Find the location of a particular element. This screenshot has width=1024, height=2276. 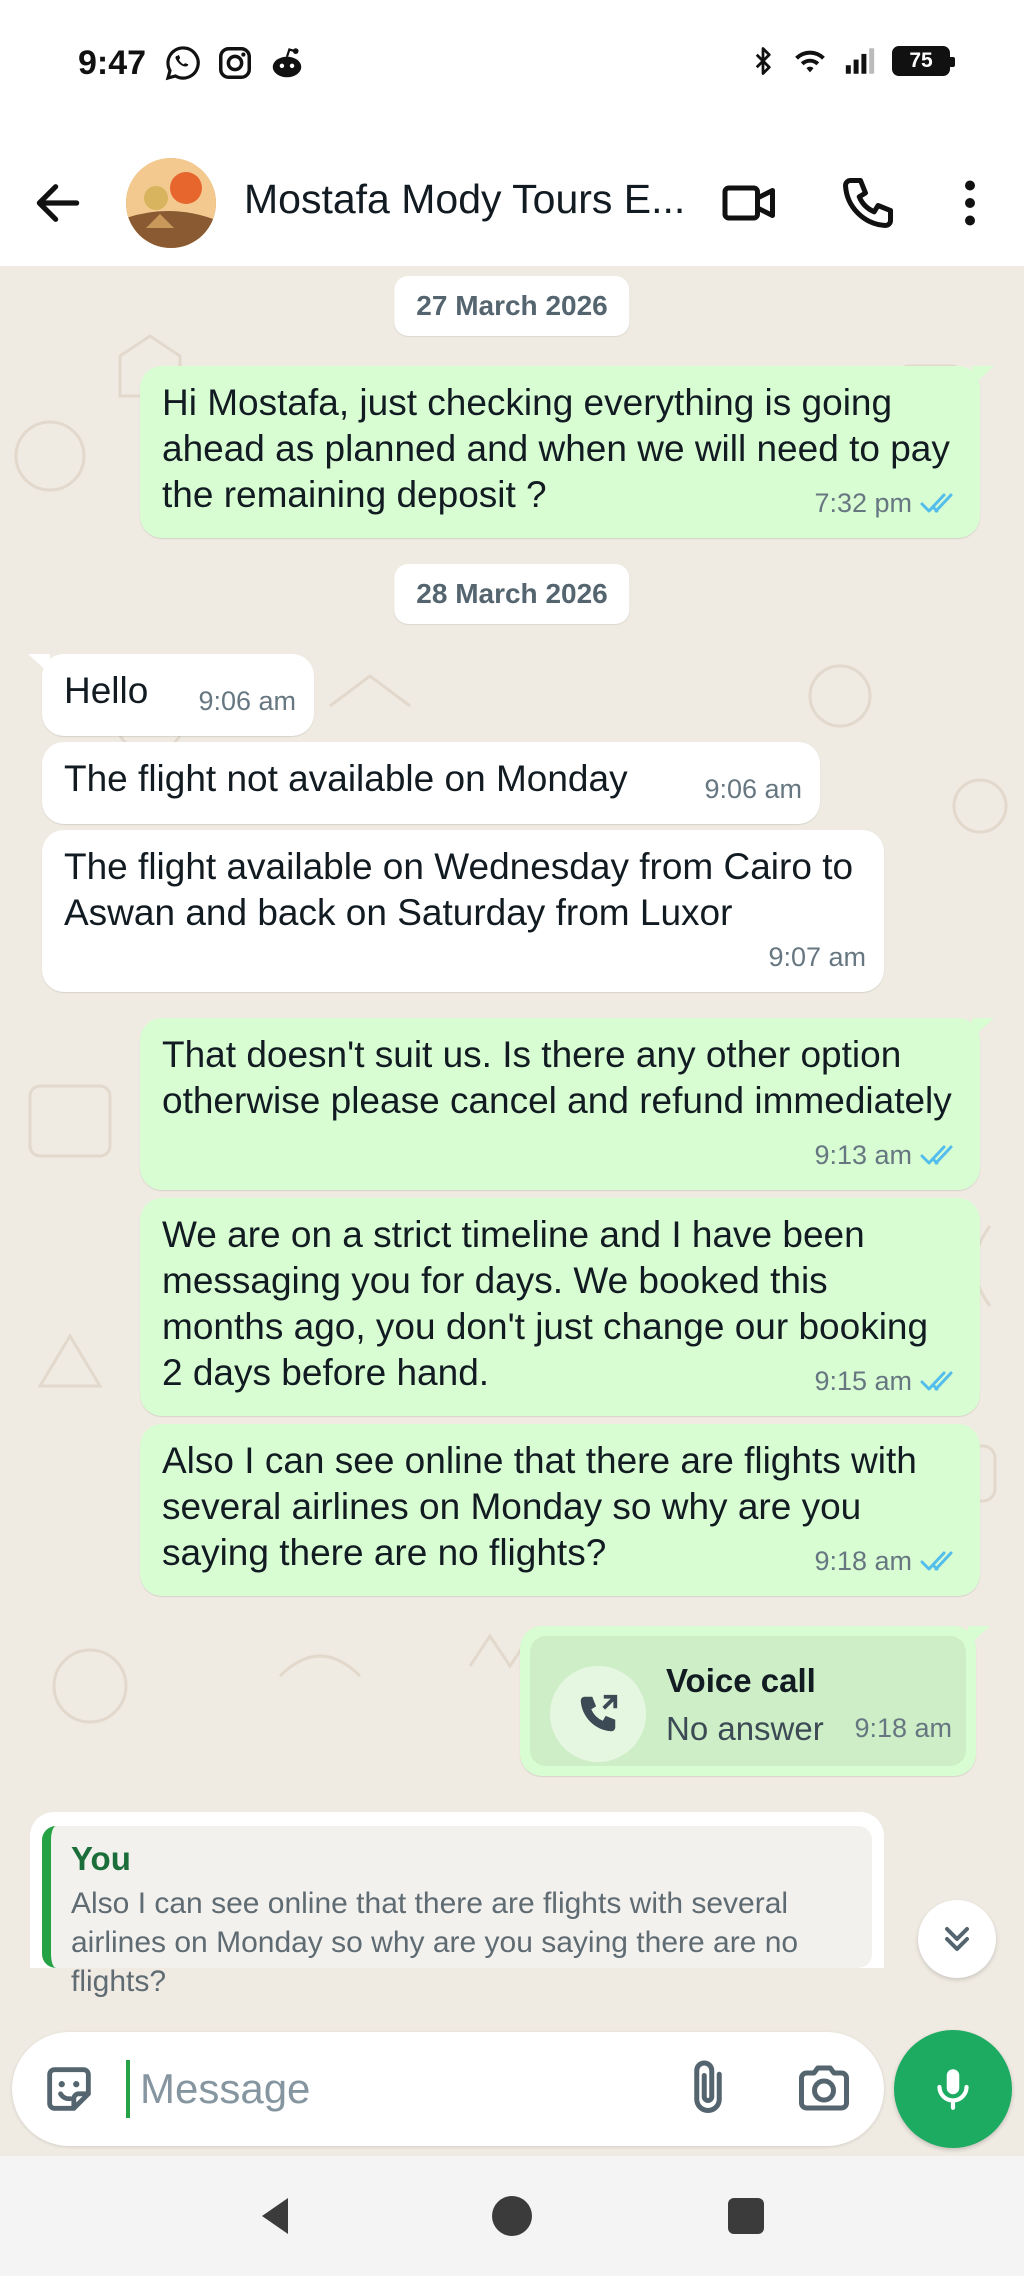

avatar-image is located at coordinates (171, 203).